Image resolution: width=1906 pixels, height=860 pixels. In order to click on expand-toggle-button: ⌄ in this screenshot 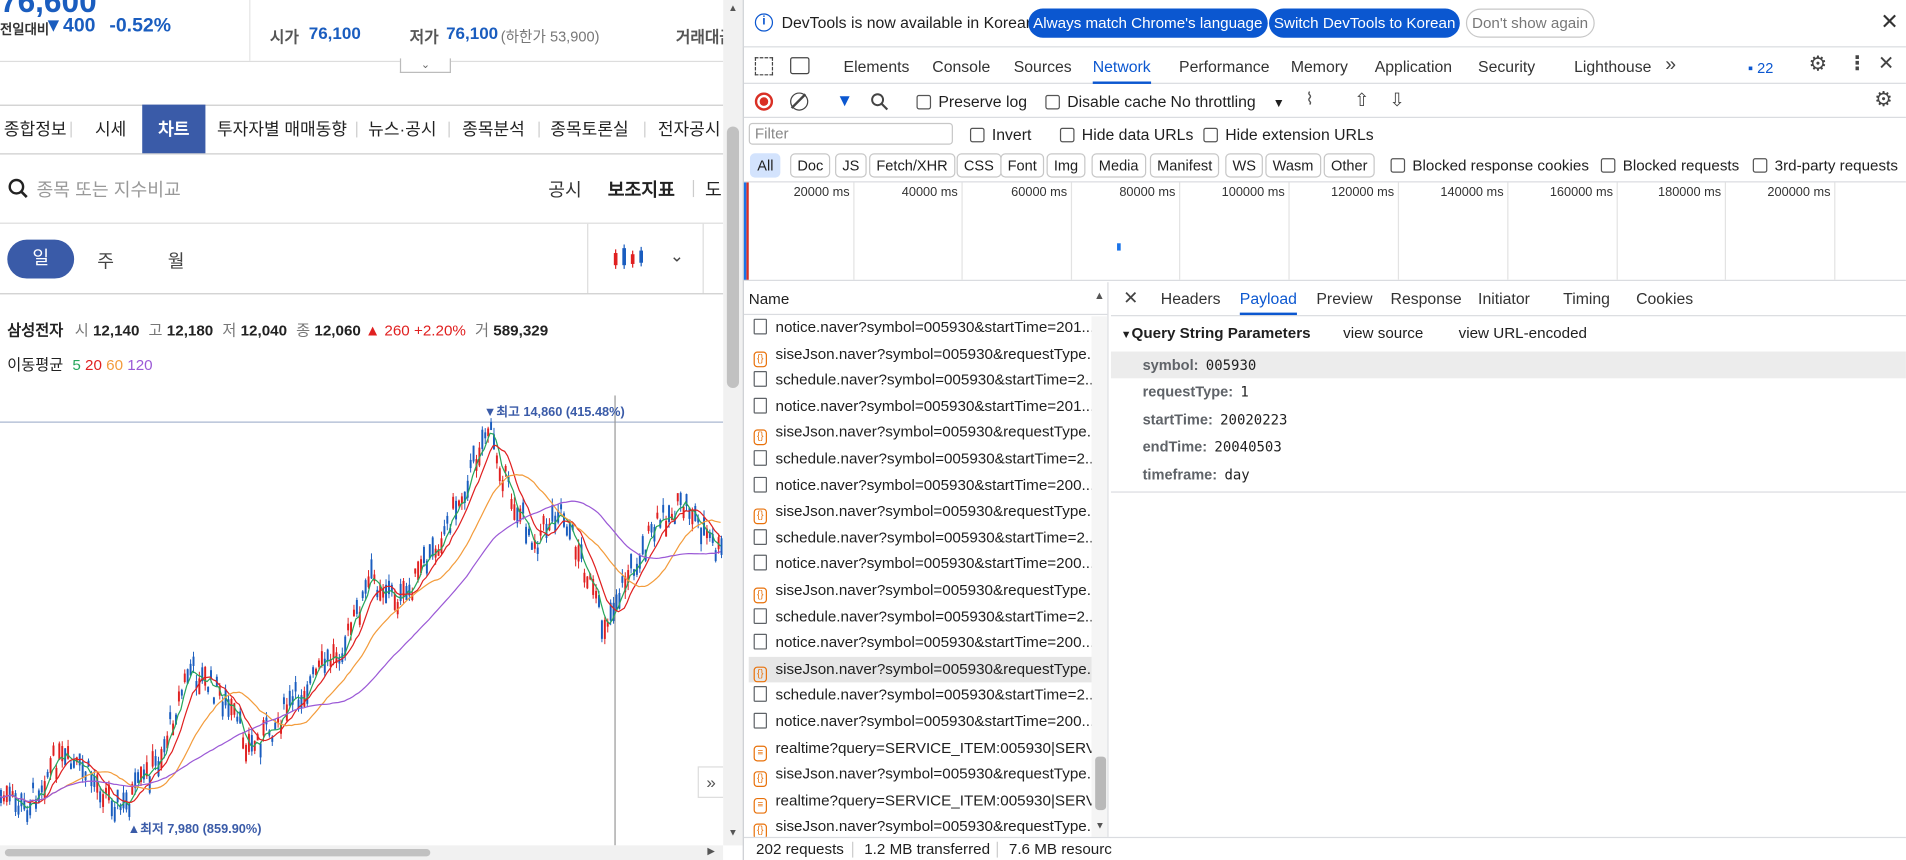, I will do `click(425, 65)`.